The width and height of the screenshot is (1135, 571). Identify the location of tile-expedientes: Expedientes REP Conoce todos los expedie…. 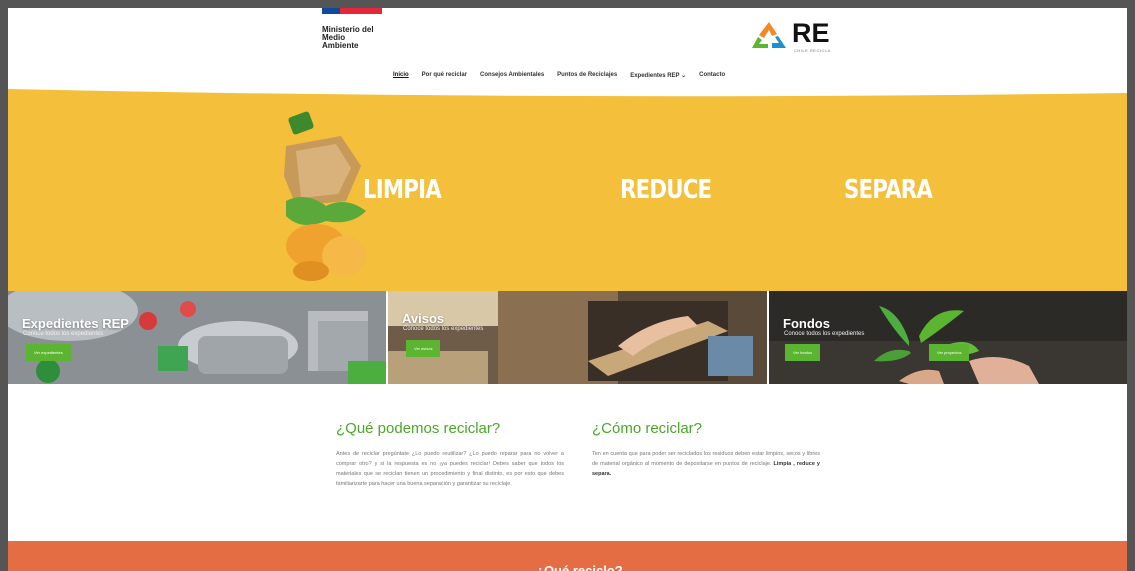
(197, 337).